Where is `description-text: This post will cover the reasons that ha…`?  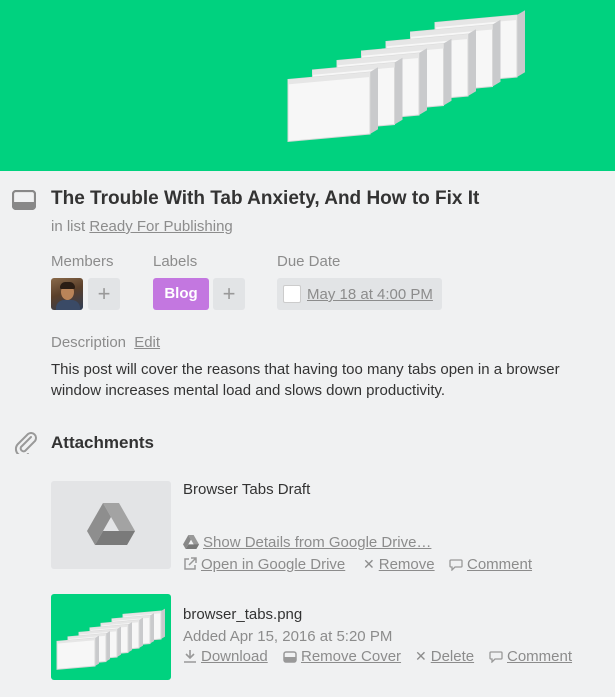 description-text: This post will cover the reasons that ha… is located at coordinates (305, 380).